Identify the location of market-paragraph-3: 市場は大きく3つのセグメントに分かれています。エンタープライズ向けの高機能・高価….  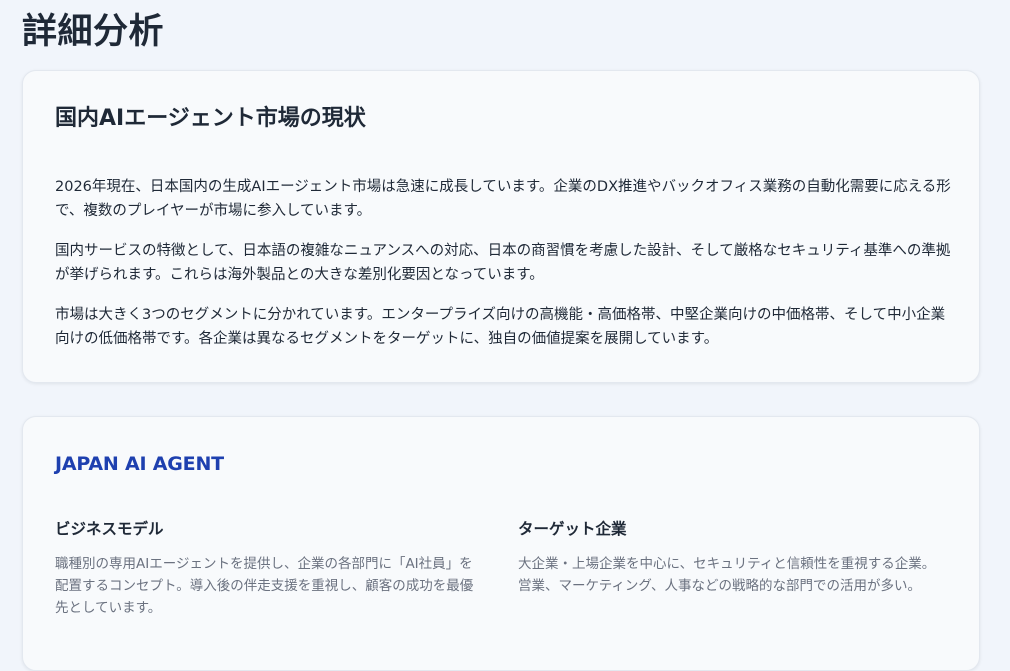
(500, 327).